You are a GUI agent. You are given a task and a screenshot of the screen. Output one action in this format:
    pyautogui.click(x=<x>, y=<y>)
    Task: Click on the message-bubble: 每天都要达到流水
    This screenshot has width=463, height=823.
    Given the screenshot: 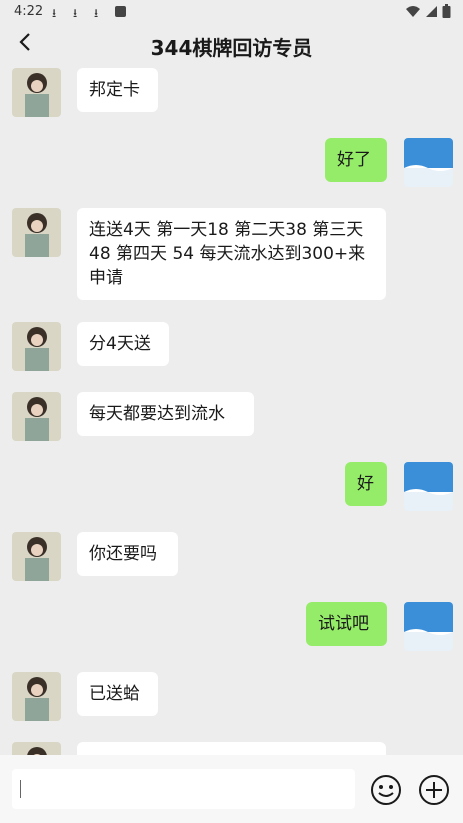 What is the action you would take?
    pyautogui.click(x=165, y=414)
    